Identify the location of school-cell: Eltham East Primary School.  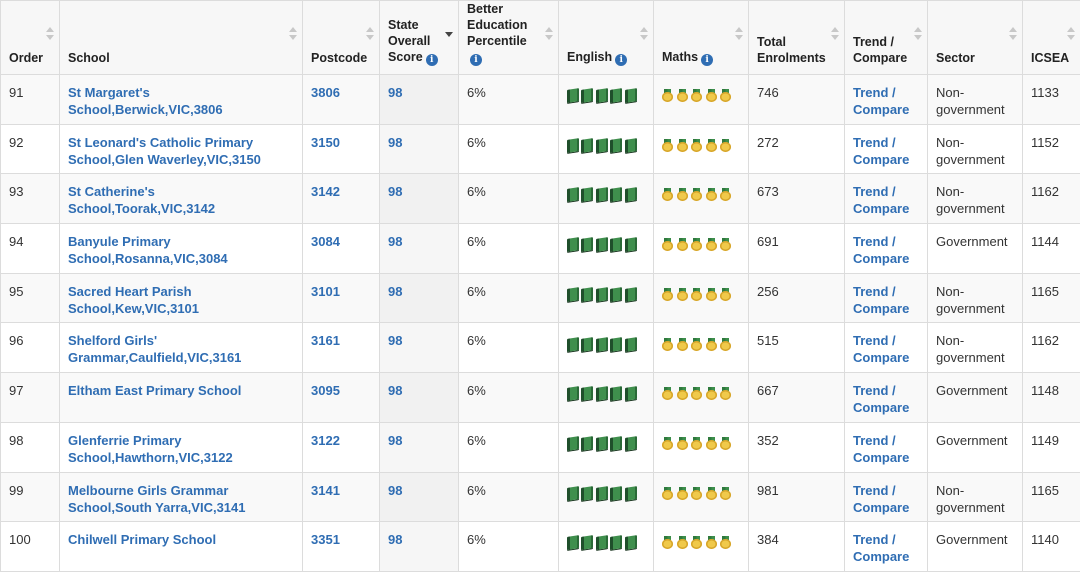
(181, 398).